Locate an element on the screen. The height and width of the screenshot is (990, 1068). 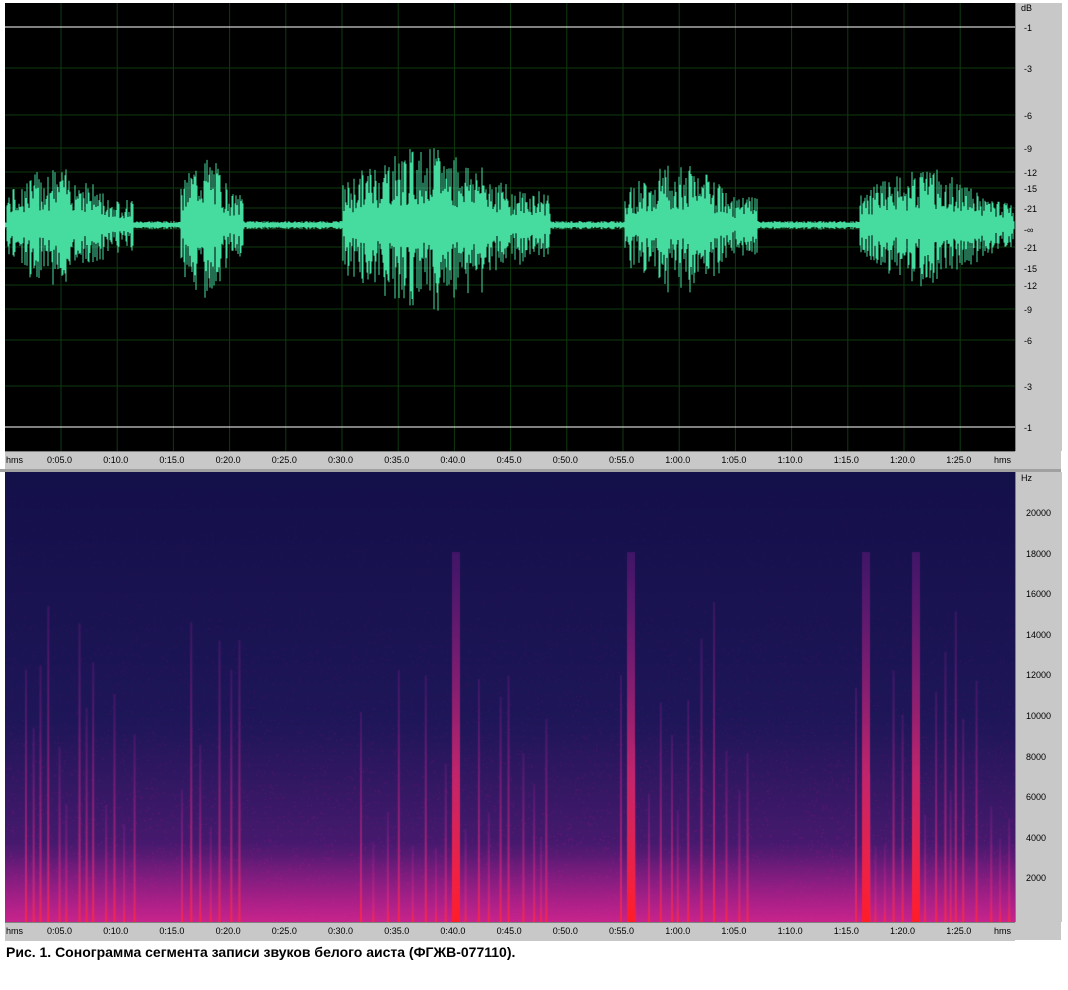
spectrogram-time-tick-label: 0:20.0 is located at coordinates (228, 931).